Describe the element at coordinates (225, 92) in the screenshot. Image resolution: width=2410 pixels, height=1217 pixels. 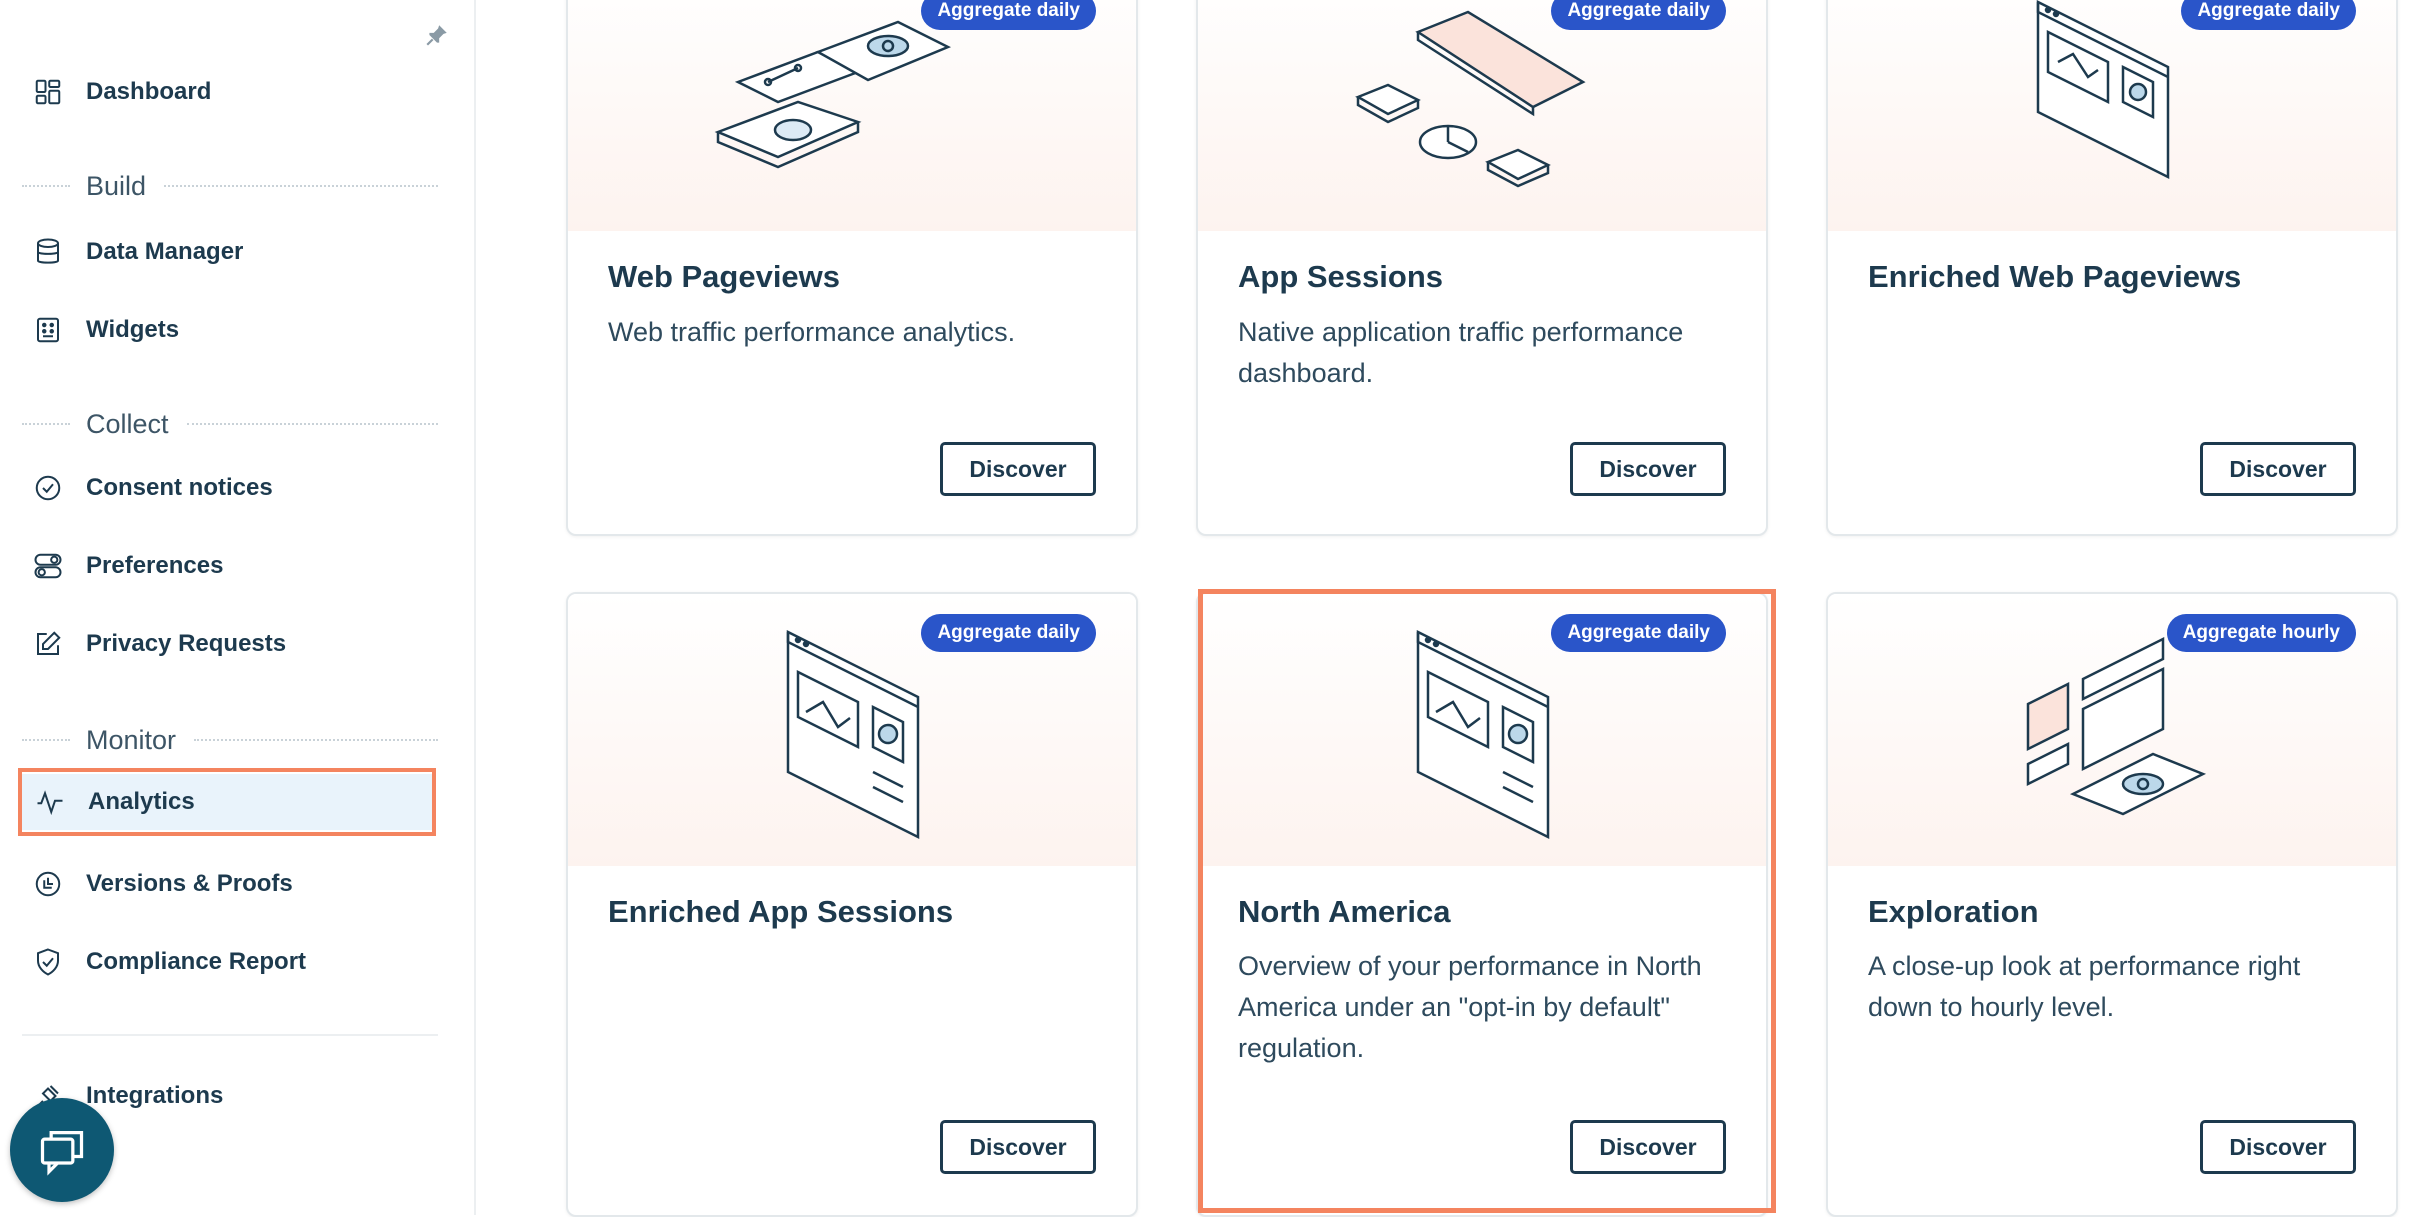
I see `sidebar-item-dashboard: Dashboard` at that location.